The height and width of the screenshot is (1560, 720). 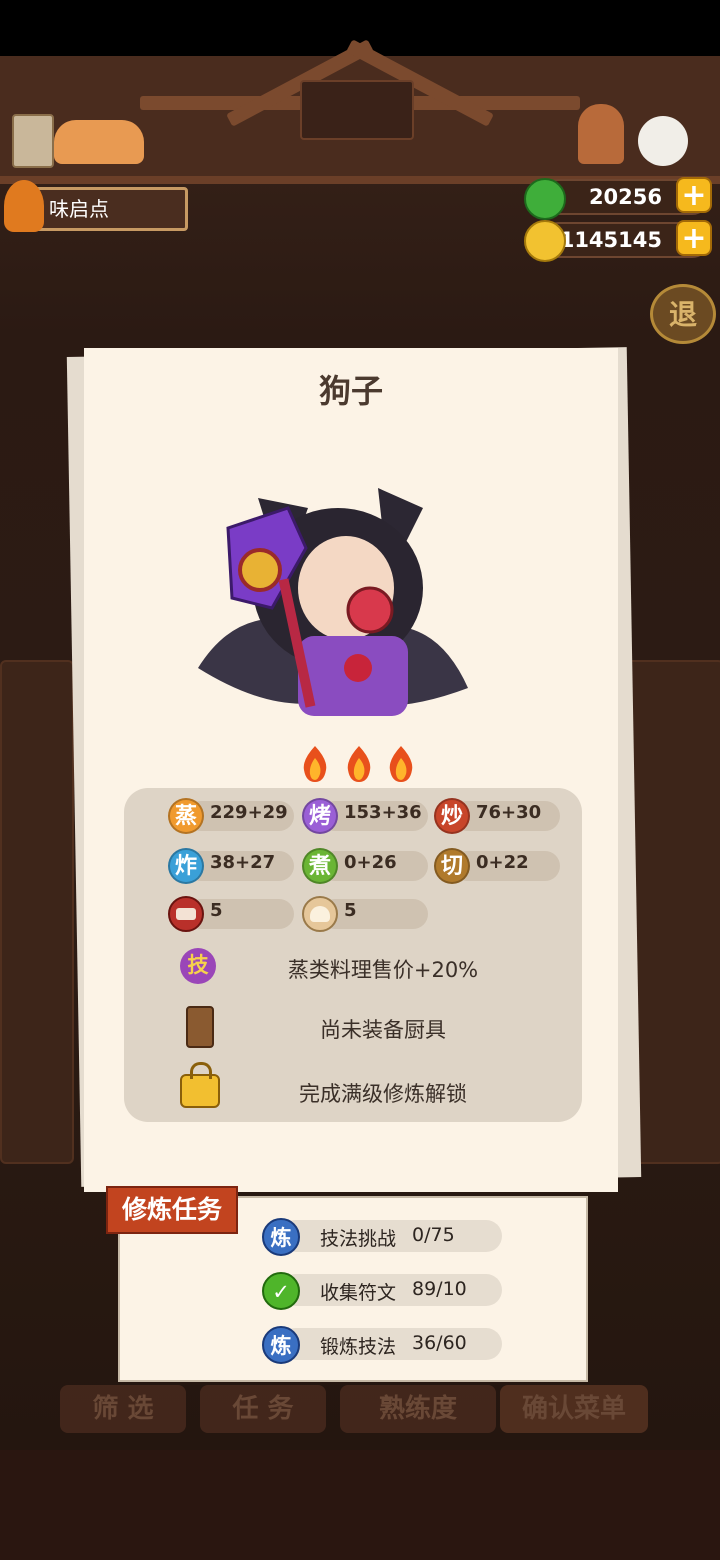 I want to click on task-button: 任 务, so click(x=263, y=1409).